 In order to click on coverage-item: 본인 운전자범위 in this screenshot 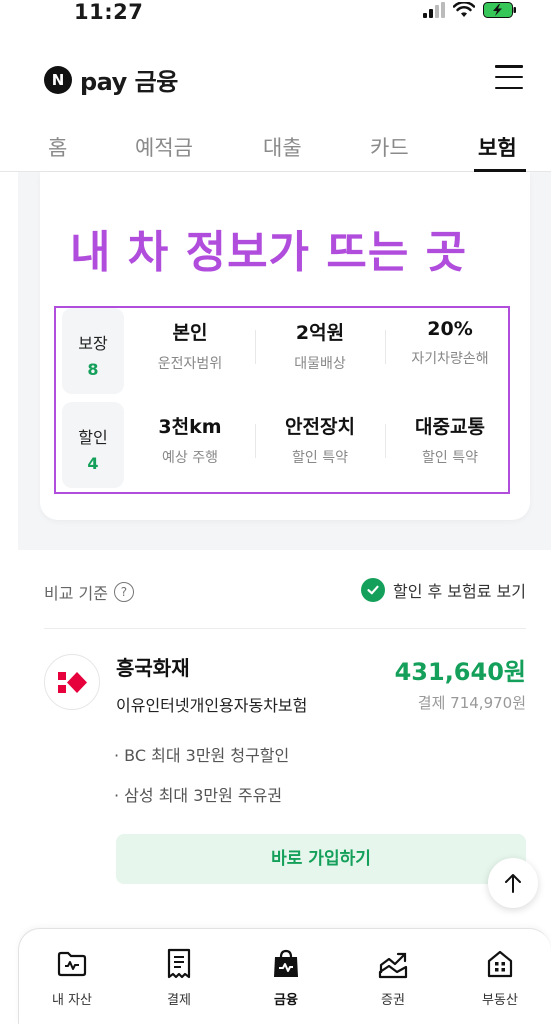, I will do `click(190, 345)`.